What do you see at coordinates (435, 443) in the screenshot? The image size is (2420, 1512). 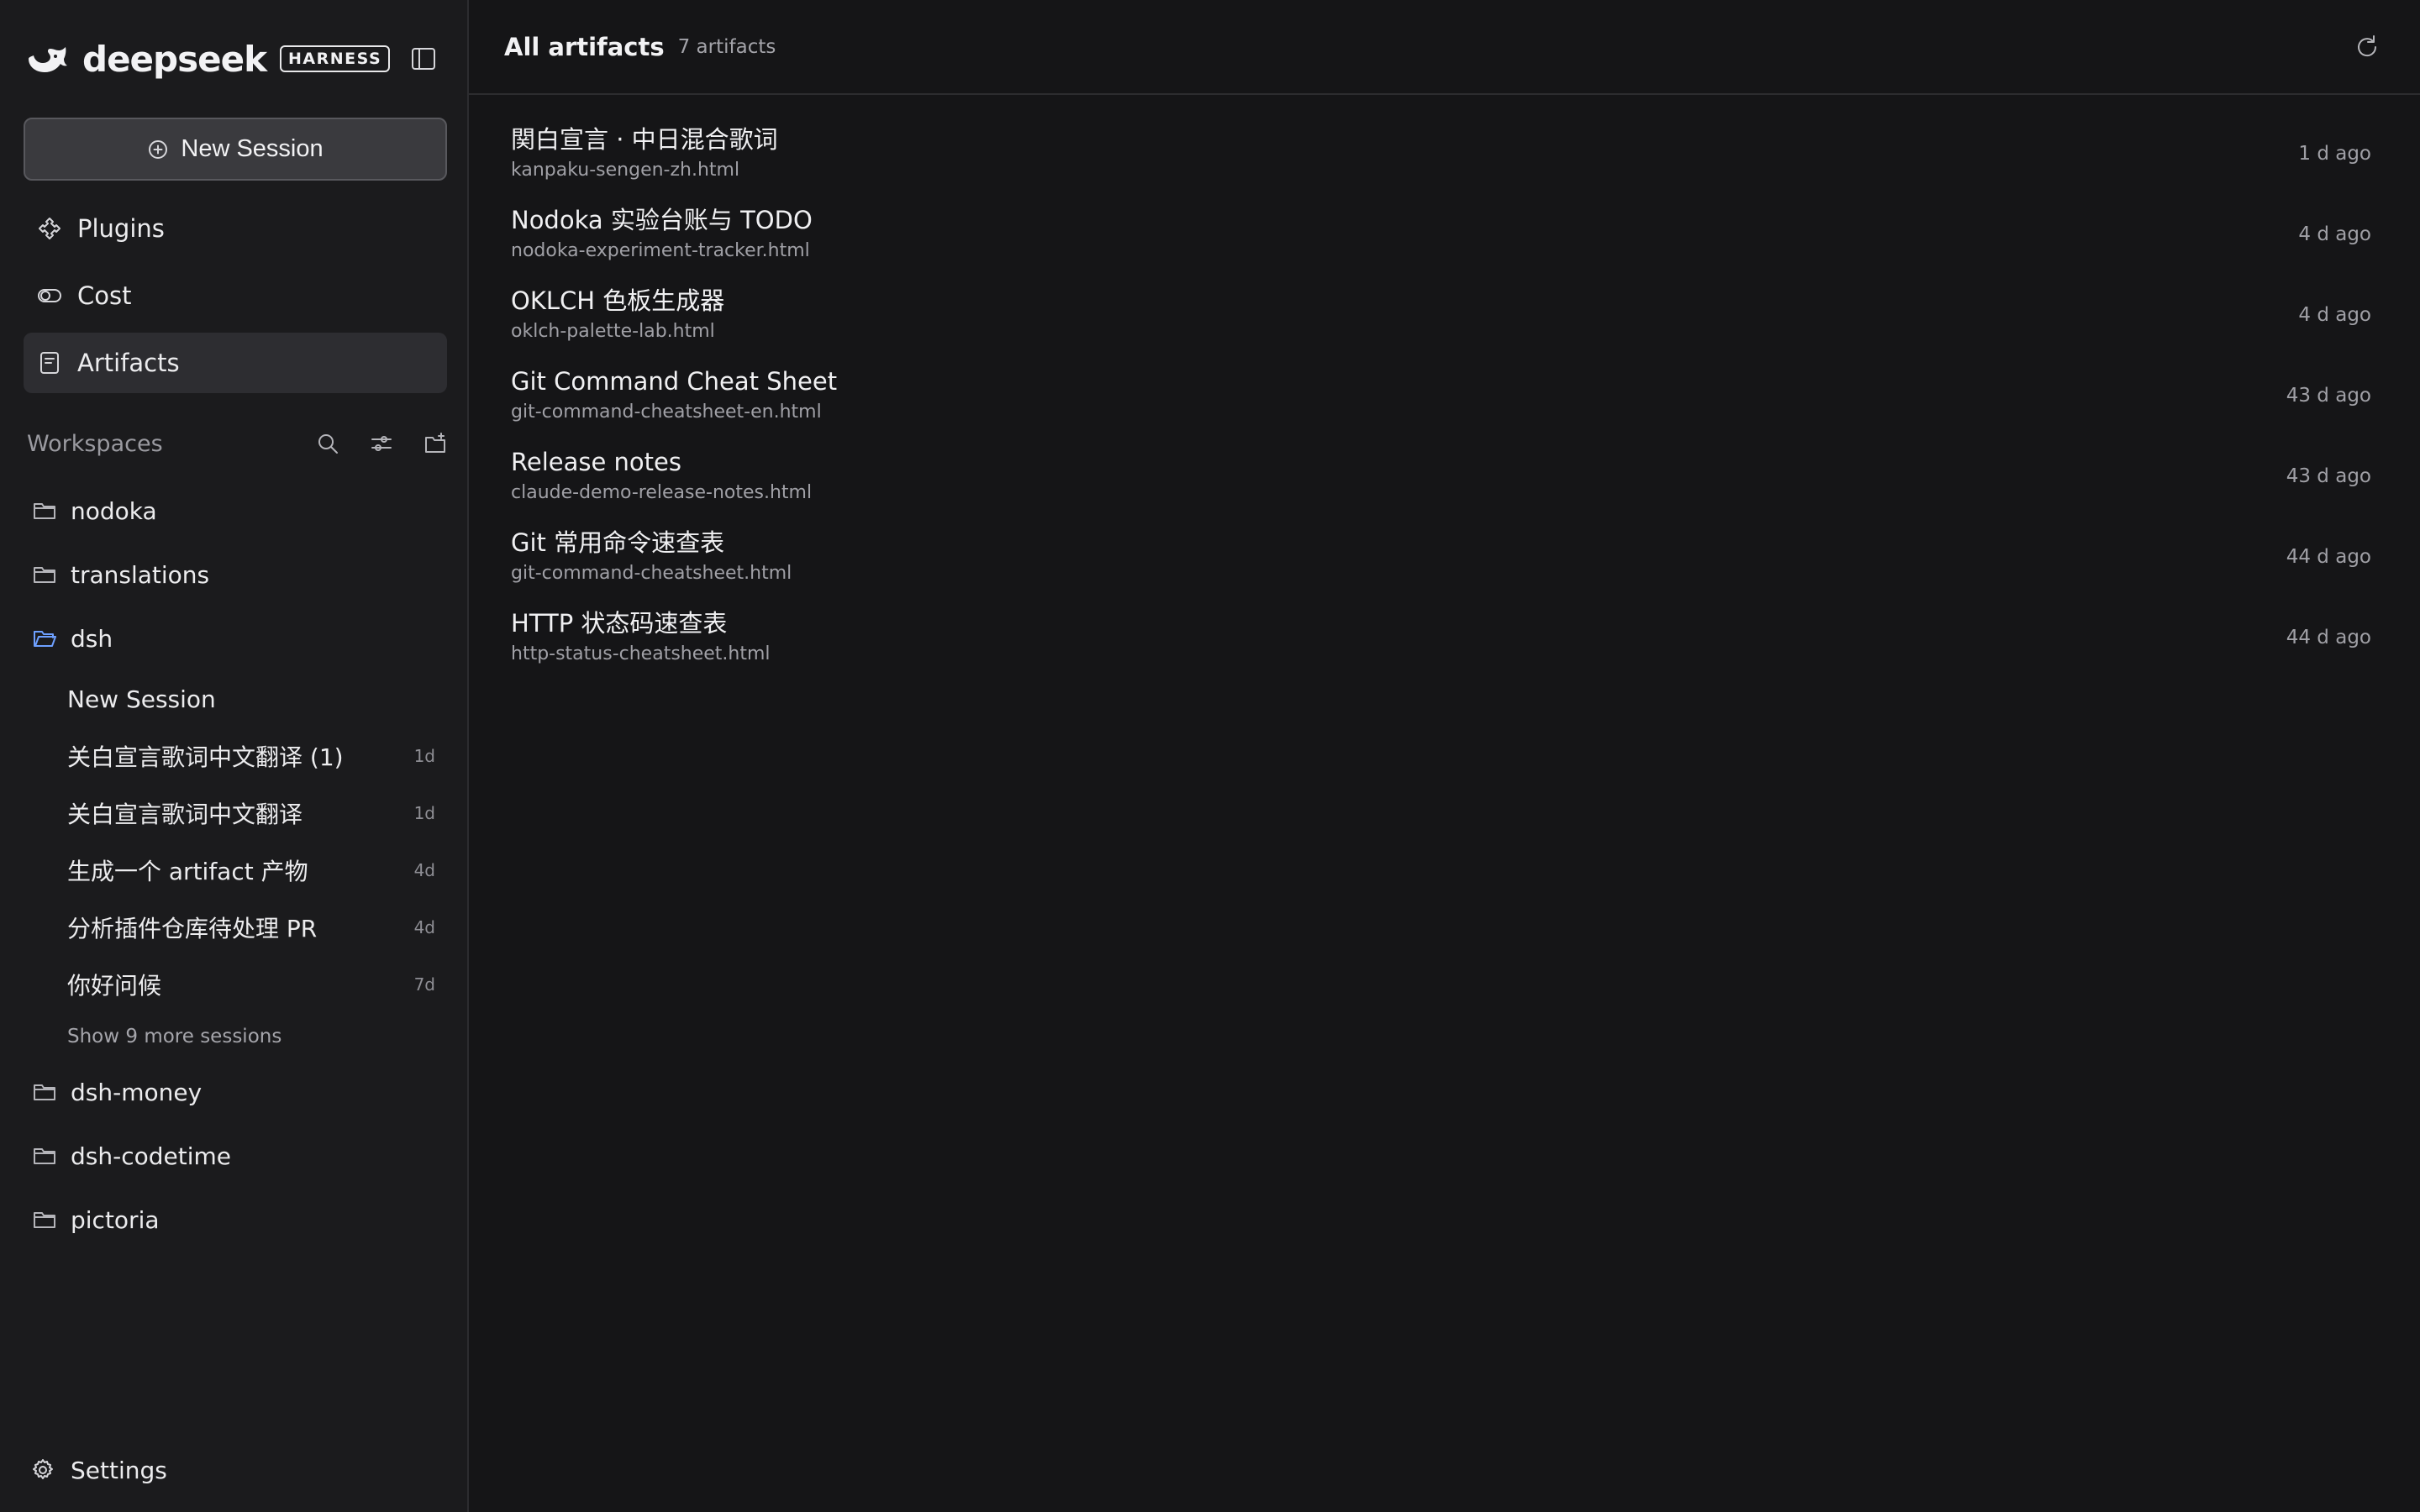 I see `new-folder-icon` at bounding box center [435, 443].